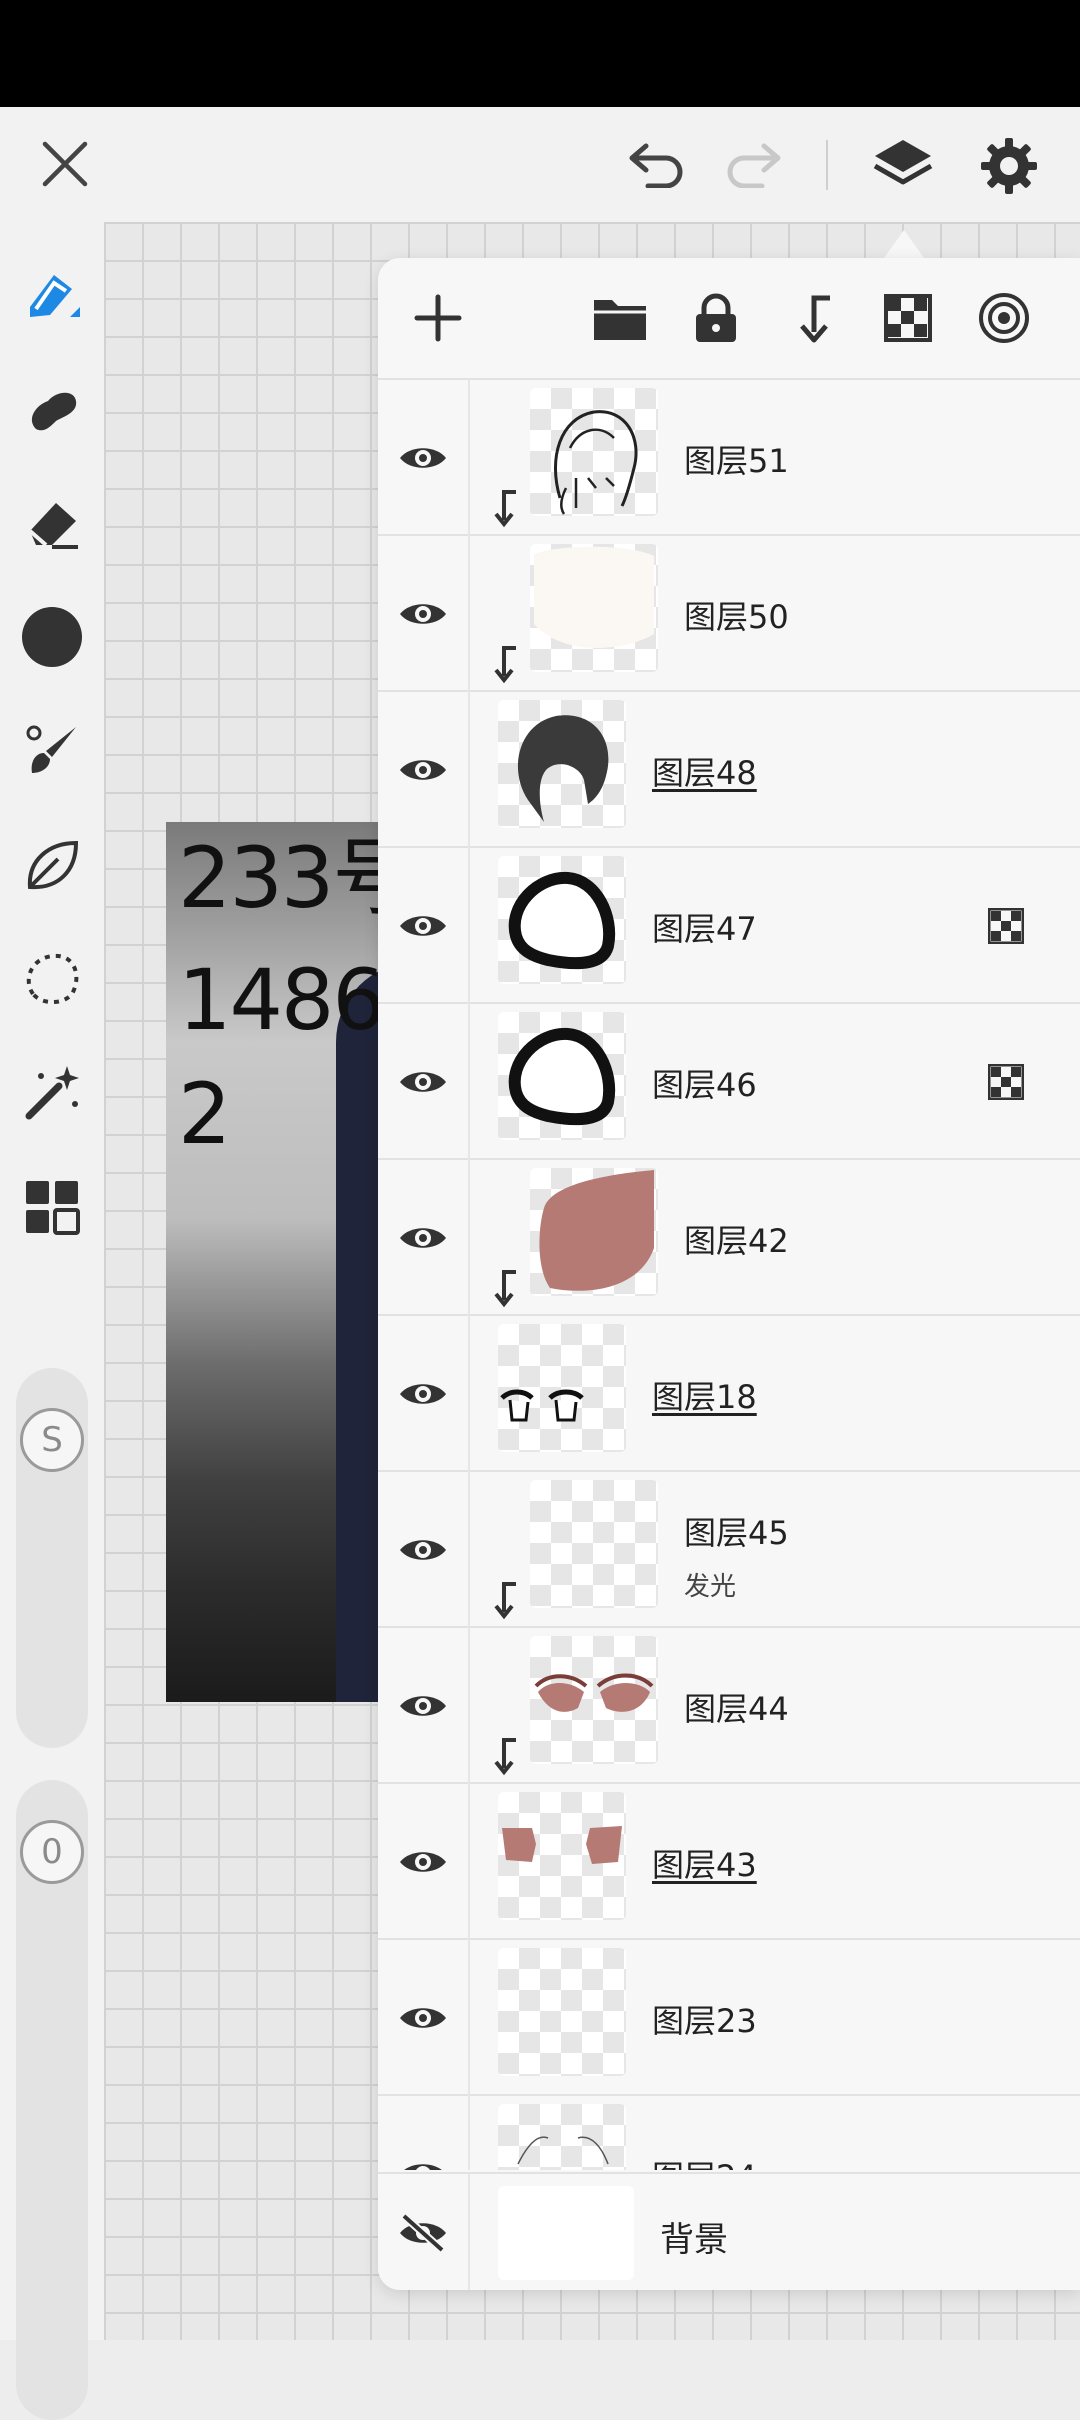 The height and width of the screenshot is (2420, 1080). I want to click on layer-panel-toolbar, so click(729, 319).